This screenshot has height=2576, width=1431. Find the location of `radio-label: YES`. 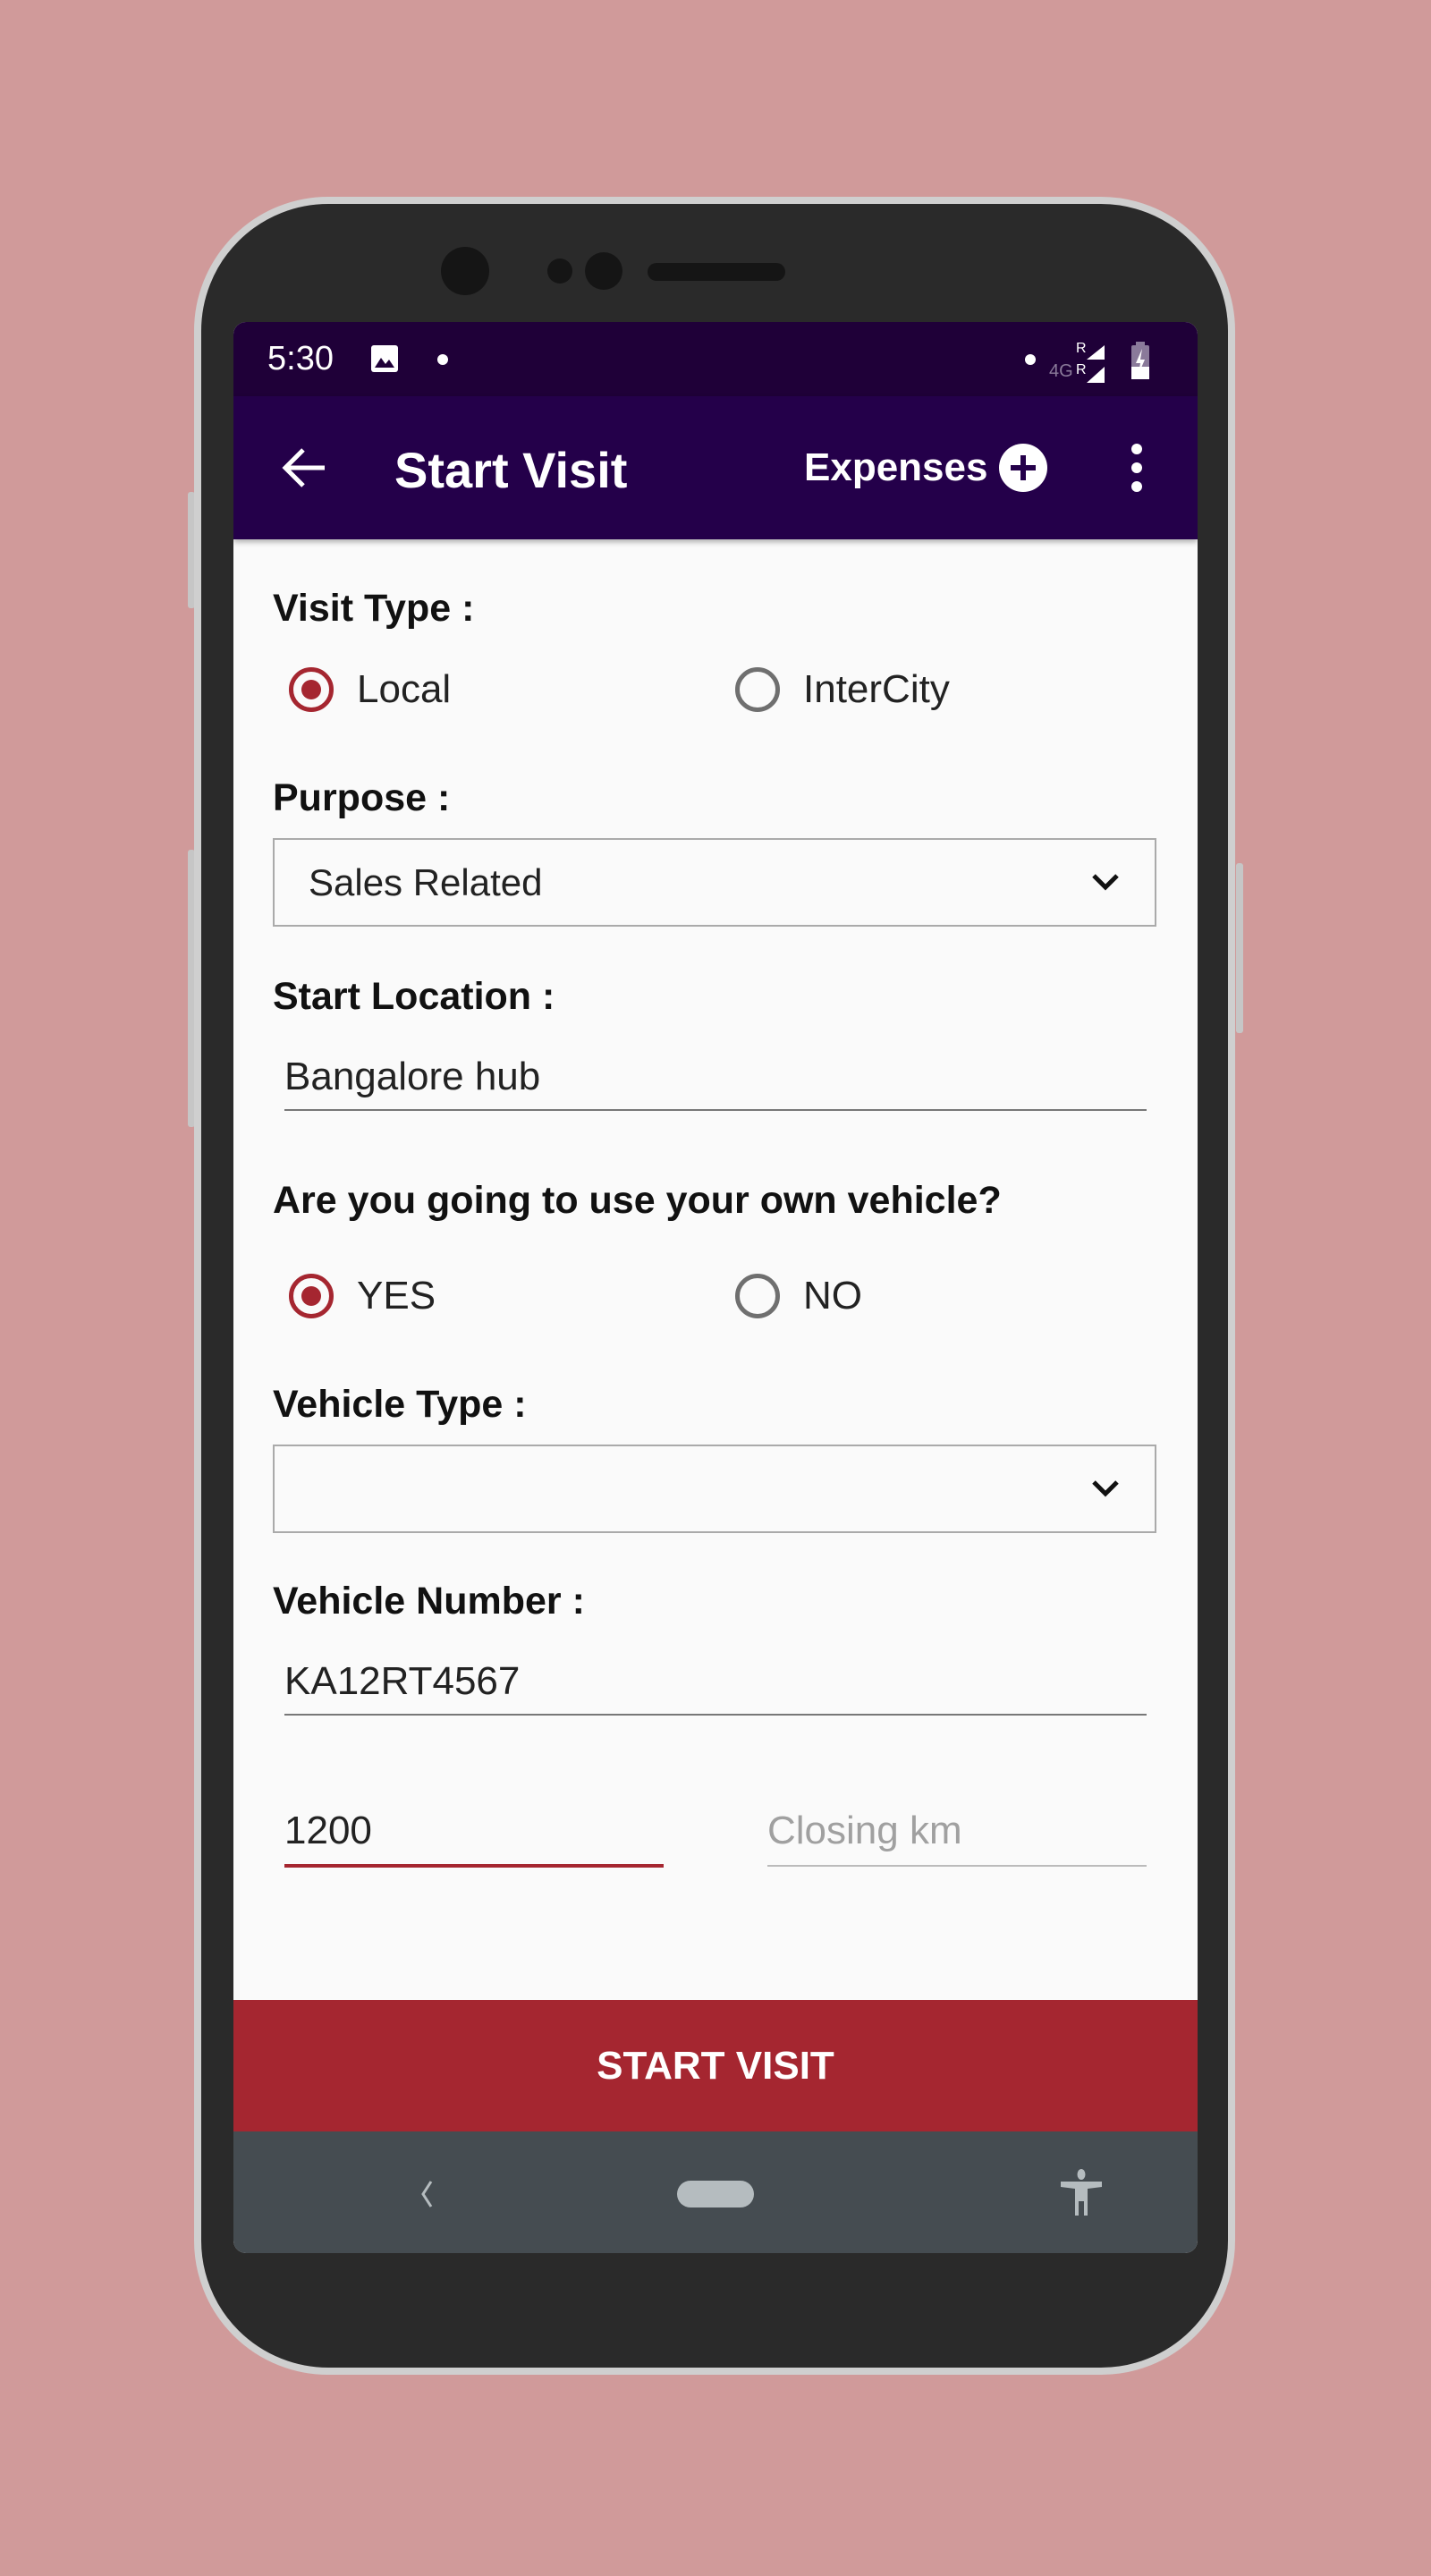

radio-label: YES is located at coordinates (397, 1296).